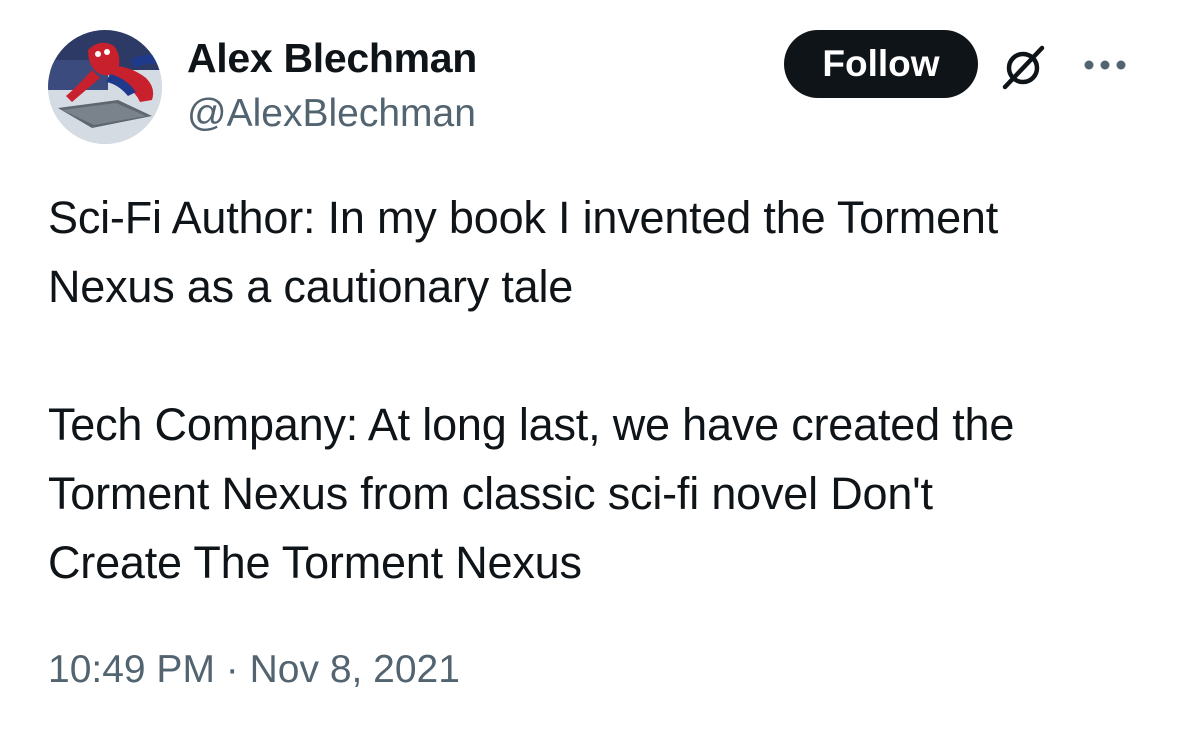 Image resolution: width=1179 pixels, height=734 pixels. I want to click on tweet-timestamp: 10:49 PM · Nov 8, 2021, so click(254, 670).